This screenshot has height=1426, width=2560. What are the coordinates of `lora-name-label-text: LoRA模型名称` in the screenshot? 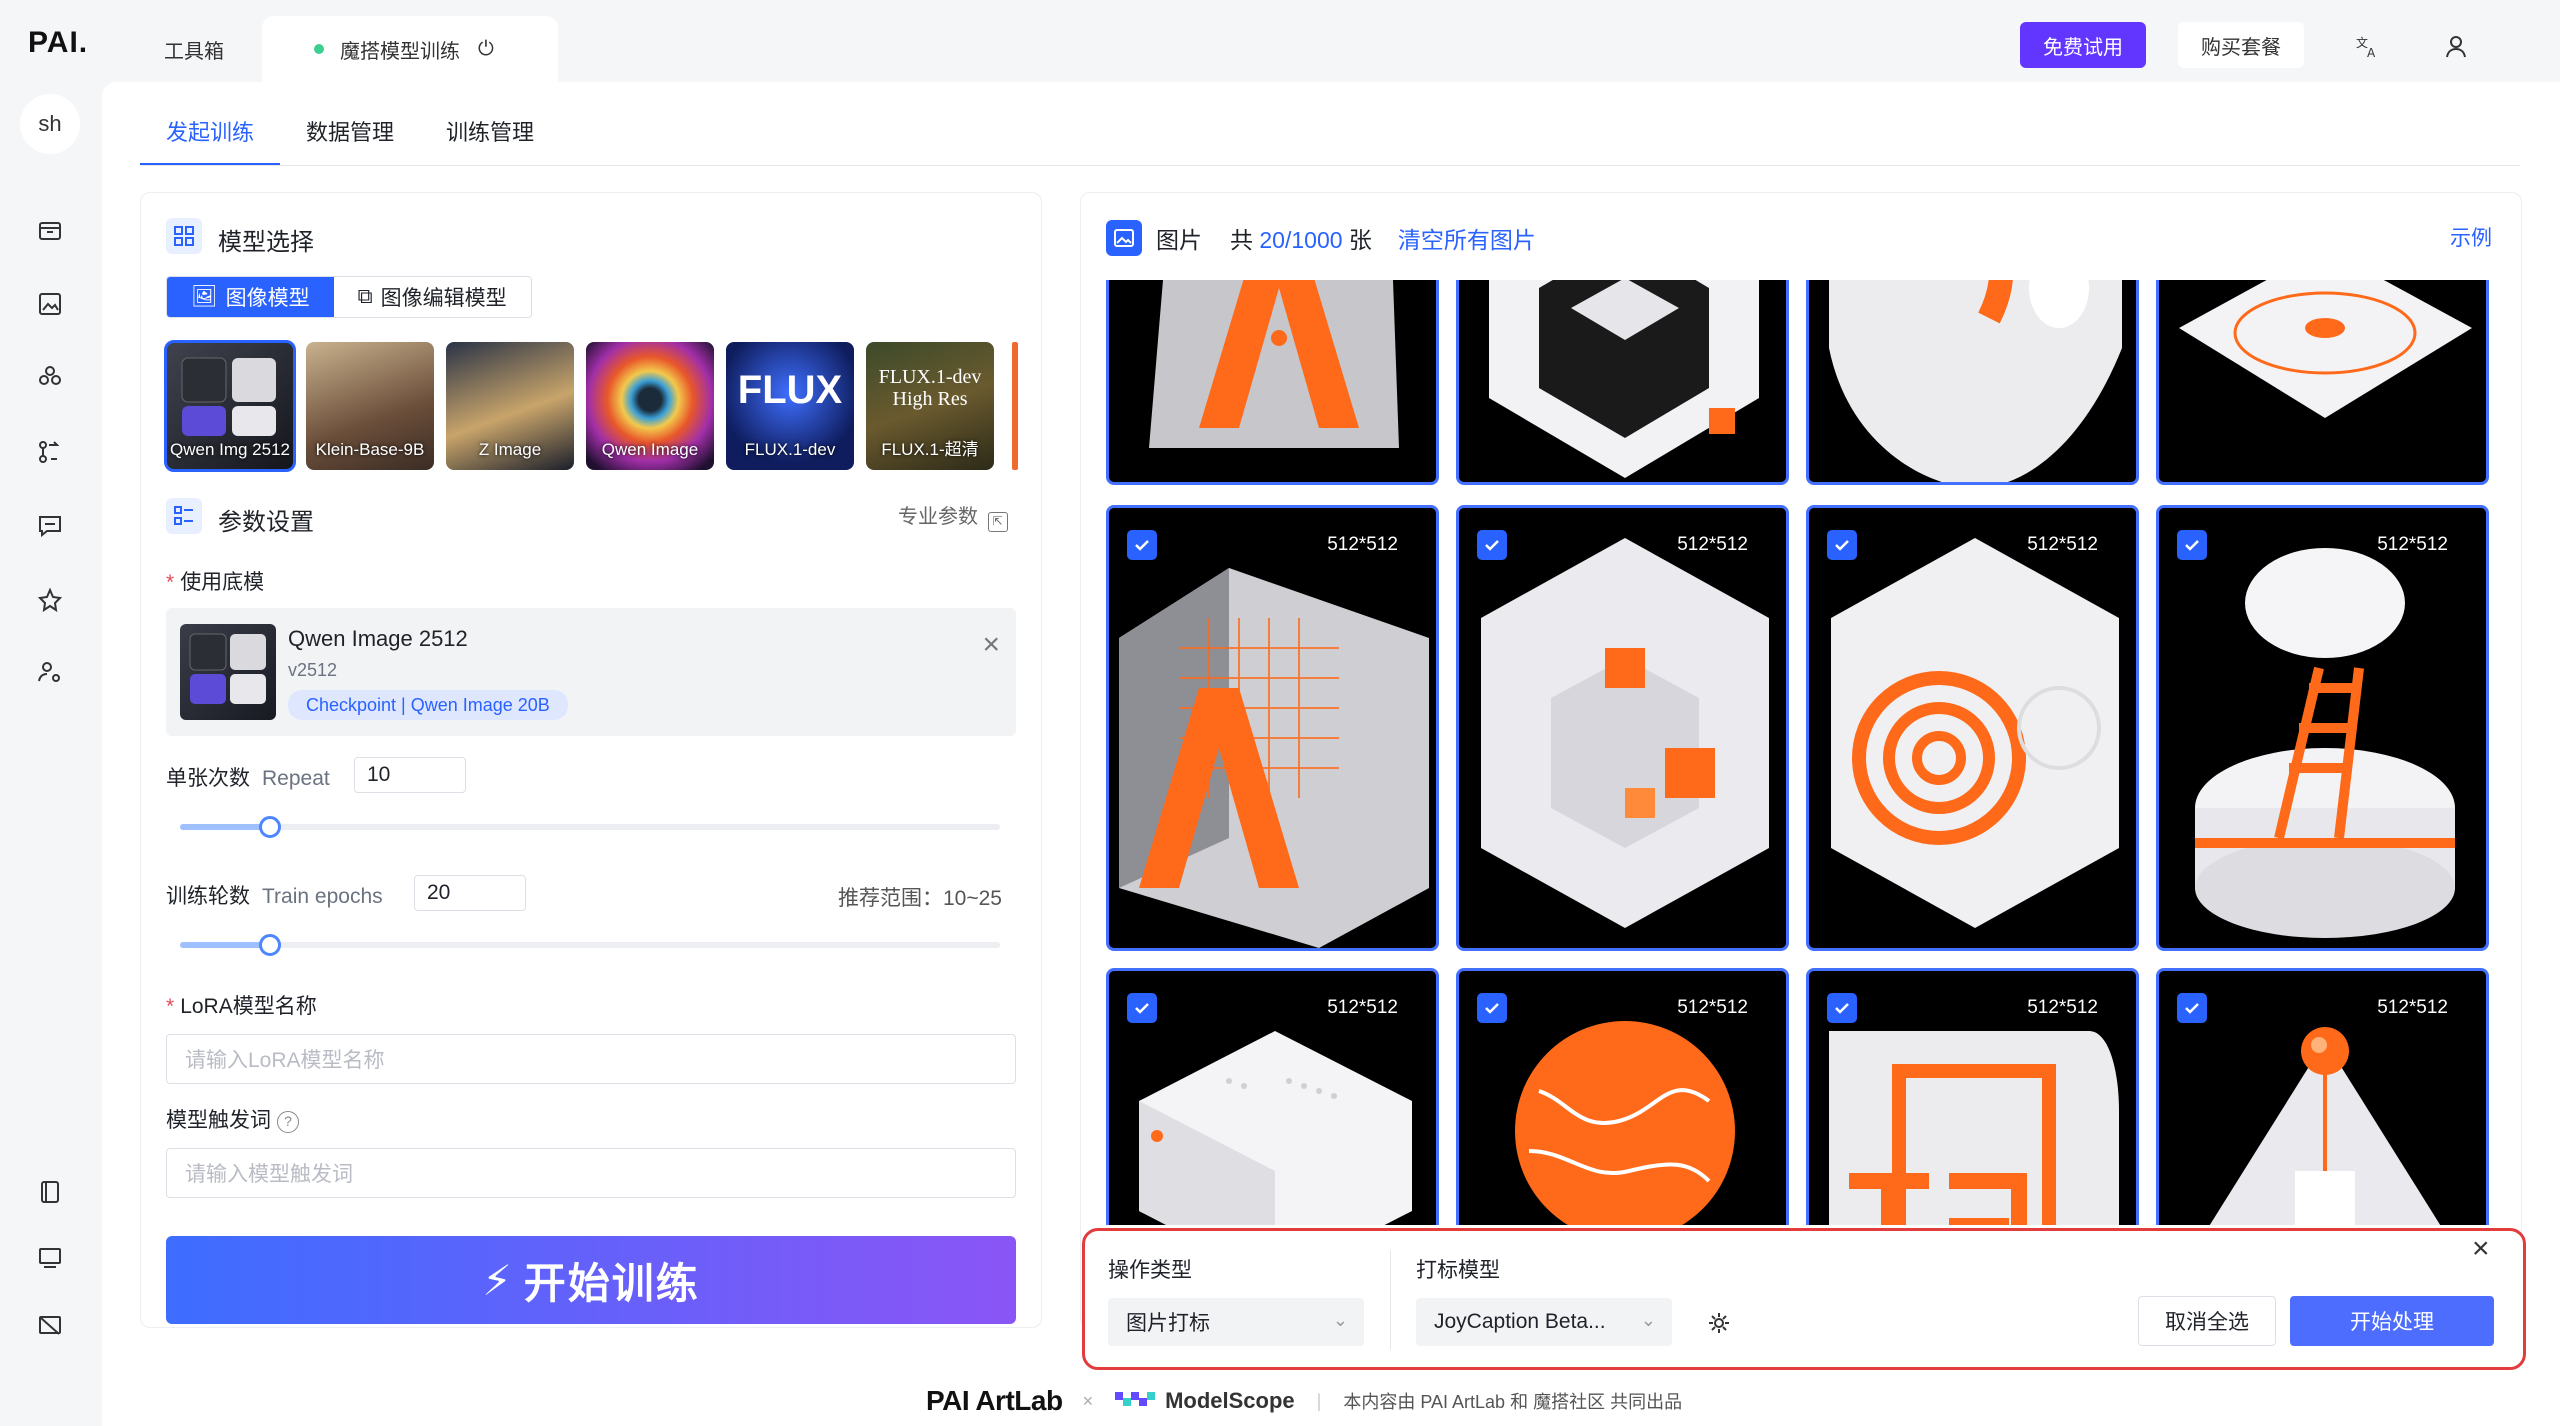 It's located at (248, 1006).